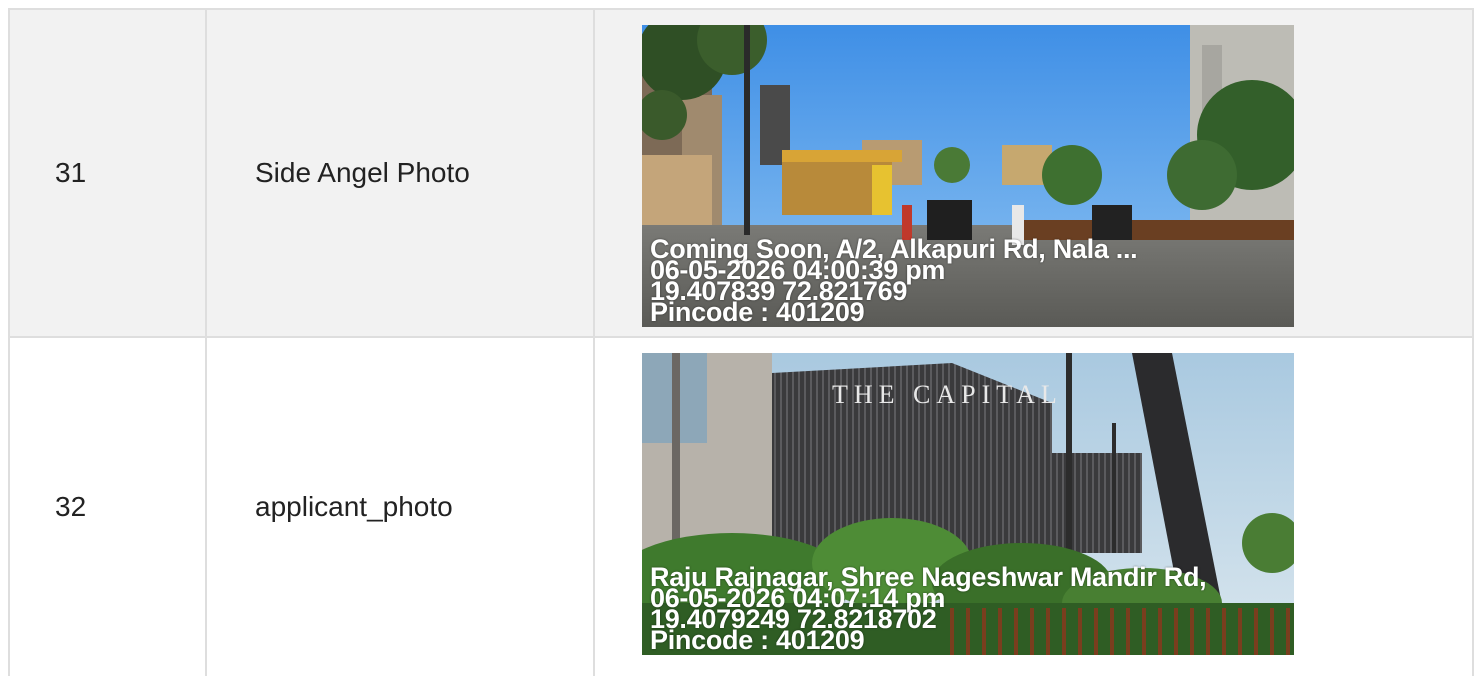 Image resolution: width=1482 pixels, height=676 pixels. I want to click on row-label: Side Angel Photo, so click(399, 172).